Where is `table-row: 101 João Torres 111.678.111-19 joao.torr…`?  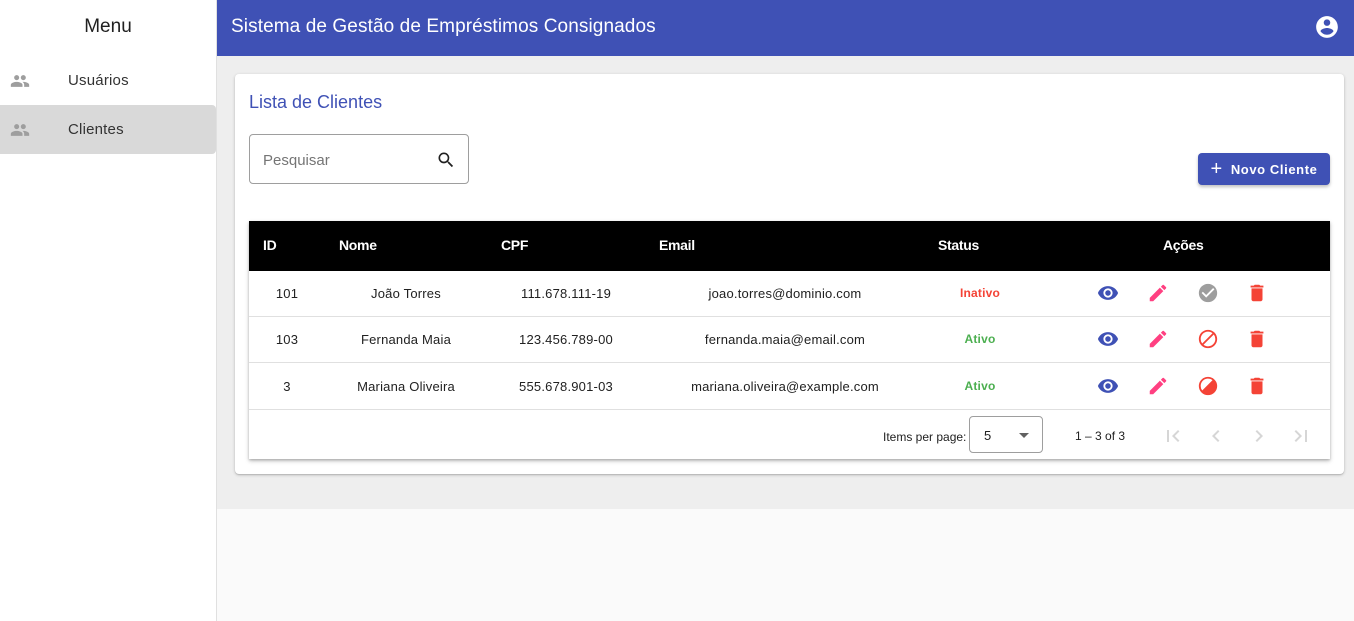 table-row: 101 João Torres 111.678.111-19 joao.torr… is located at coordinates (789, 294).